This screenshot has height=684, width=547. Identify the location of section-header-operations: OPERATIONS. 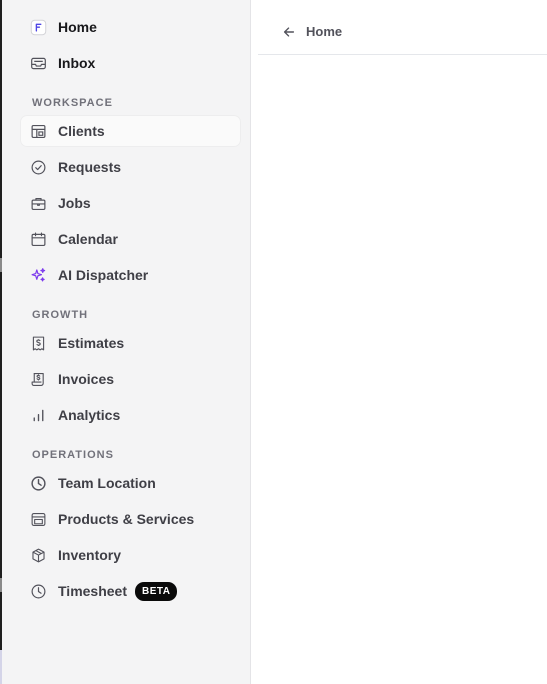
(73, 455).